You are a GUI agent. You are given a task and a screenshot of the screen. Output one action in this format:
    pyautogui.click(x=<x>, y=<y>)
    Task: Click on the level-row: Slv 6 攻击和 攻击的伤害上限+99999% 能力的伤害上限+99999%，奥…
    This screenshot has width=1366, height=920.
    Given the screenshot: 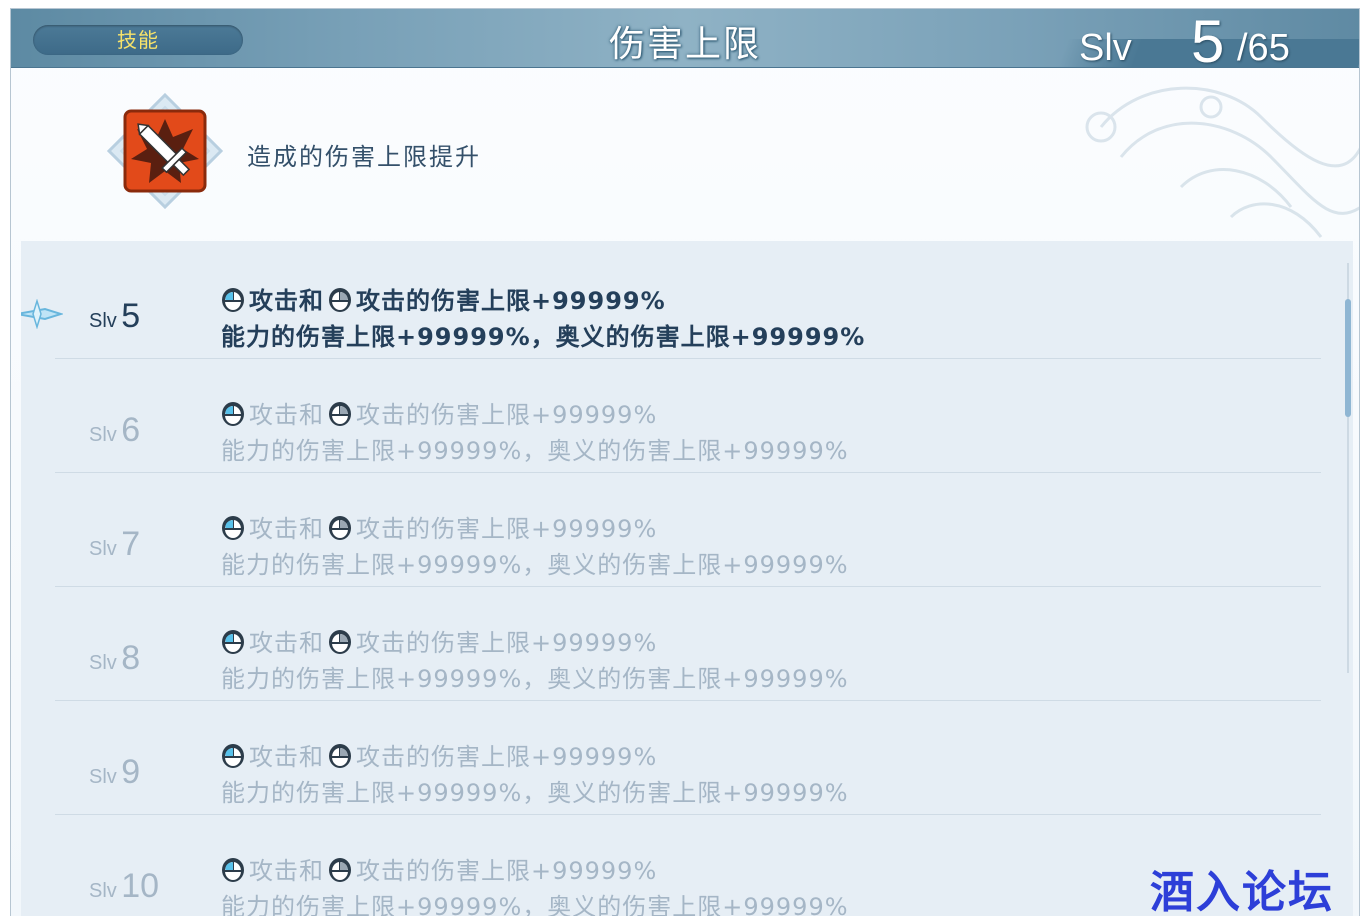 What is the action you would take?
    pyautogui.click(x=671, y=416)
    